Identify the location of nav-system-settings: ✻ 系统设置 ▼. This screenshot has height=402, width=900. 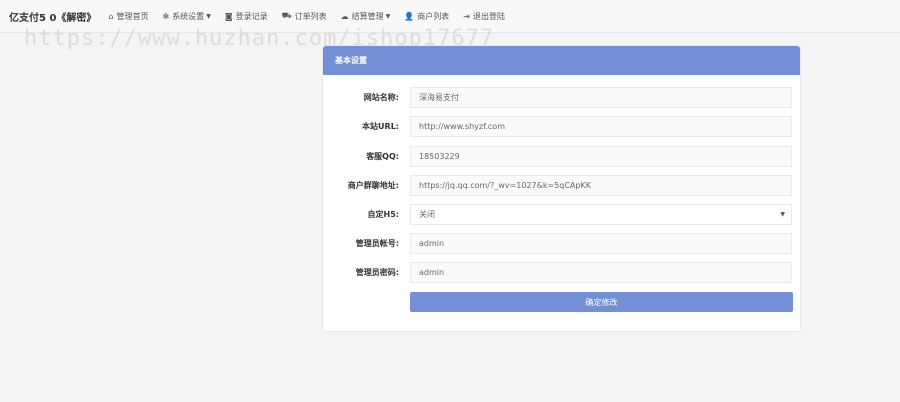
(186, 16).